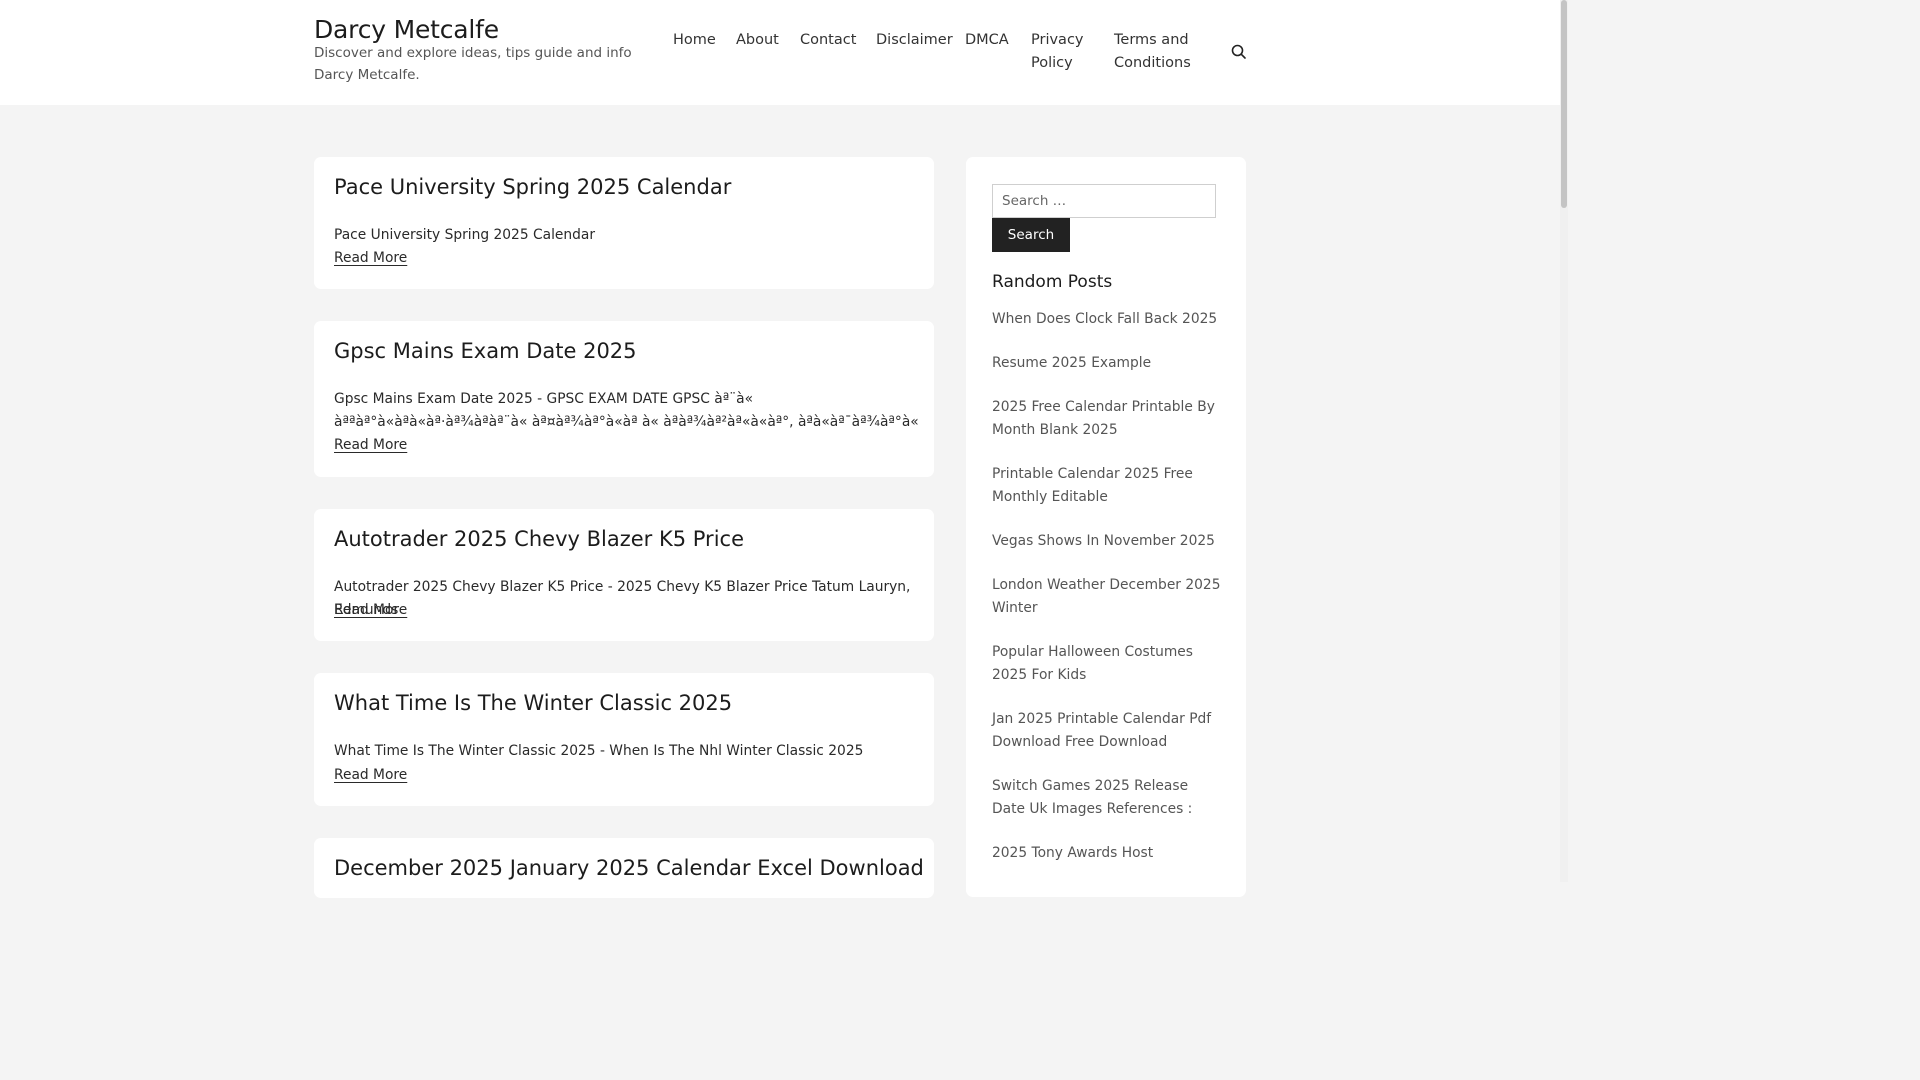 Image resolution: width=1920 pixels, height=1080 pixels. What do you see at coordinates (406, 29) in the screenshot?
I see `site-title: Darcy Metcalfe` at bounding box center [406, 29].